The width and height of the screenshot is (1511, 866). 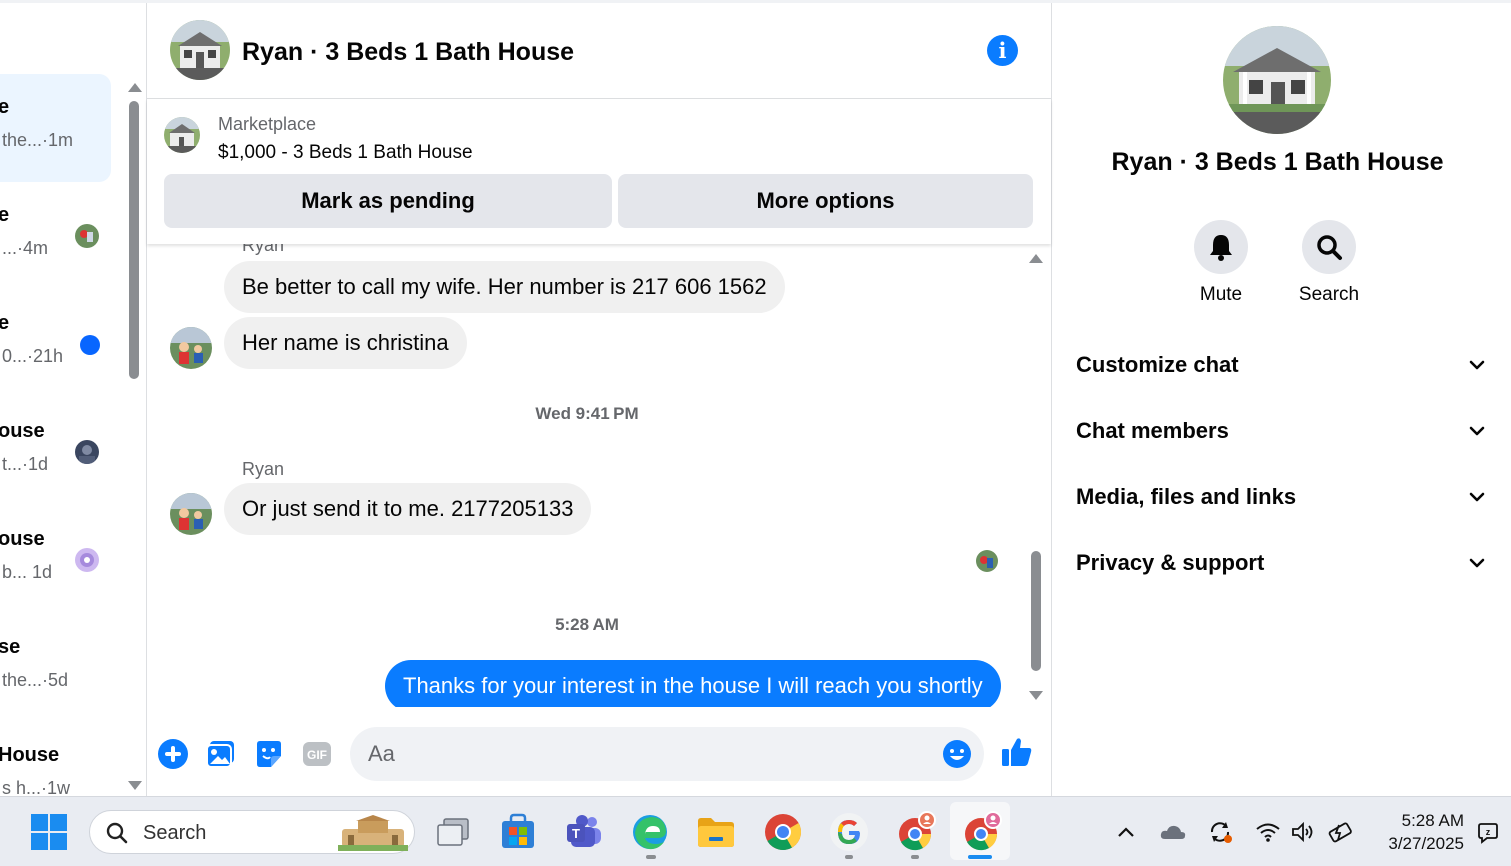 I want to click on timestamp: 5:28 AM, so click(x=587, y=624).